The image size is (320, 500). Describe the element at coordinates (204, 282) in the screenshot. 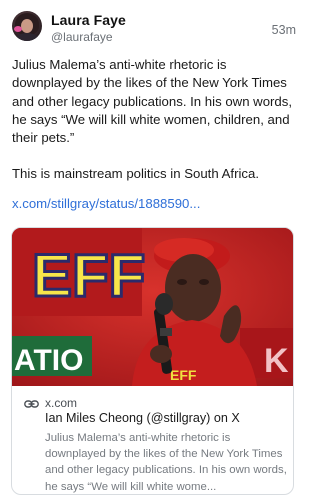

I see `speaker-eye-right` at that location.